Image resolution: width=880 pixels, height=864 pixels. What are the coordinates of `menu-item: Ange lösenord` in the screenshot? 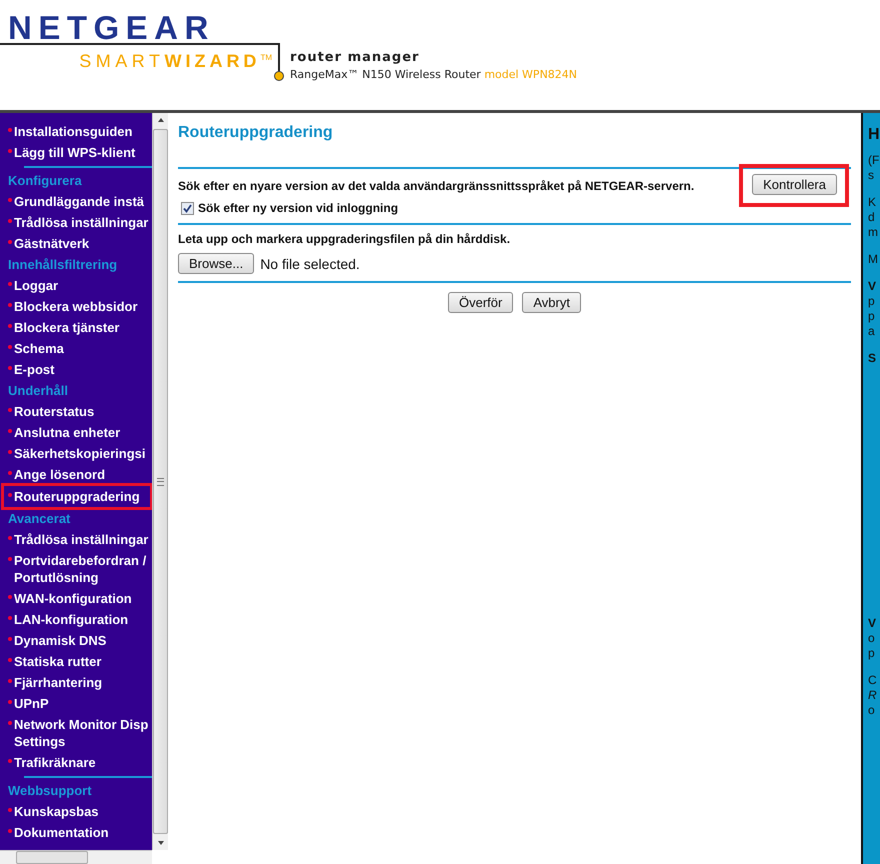 It's located at (76, 474).